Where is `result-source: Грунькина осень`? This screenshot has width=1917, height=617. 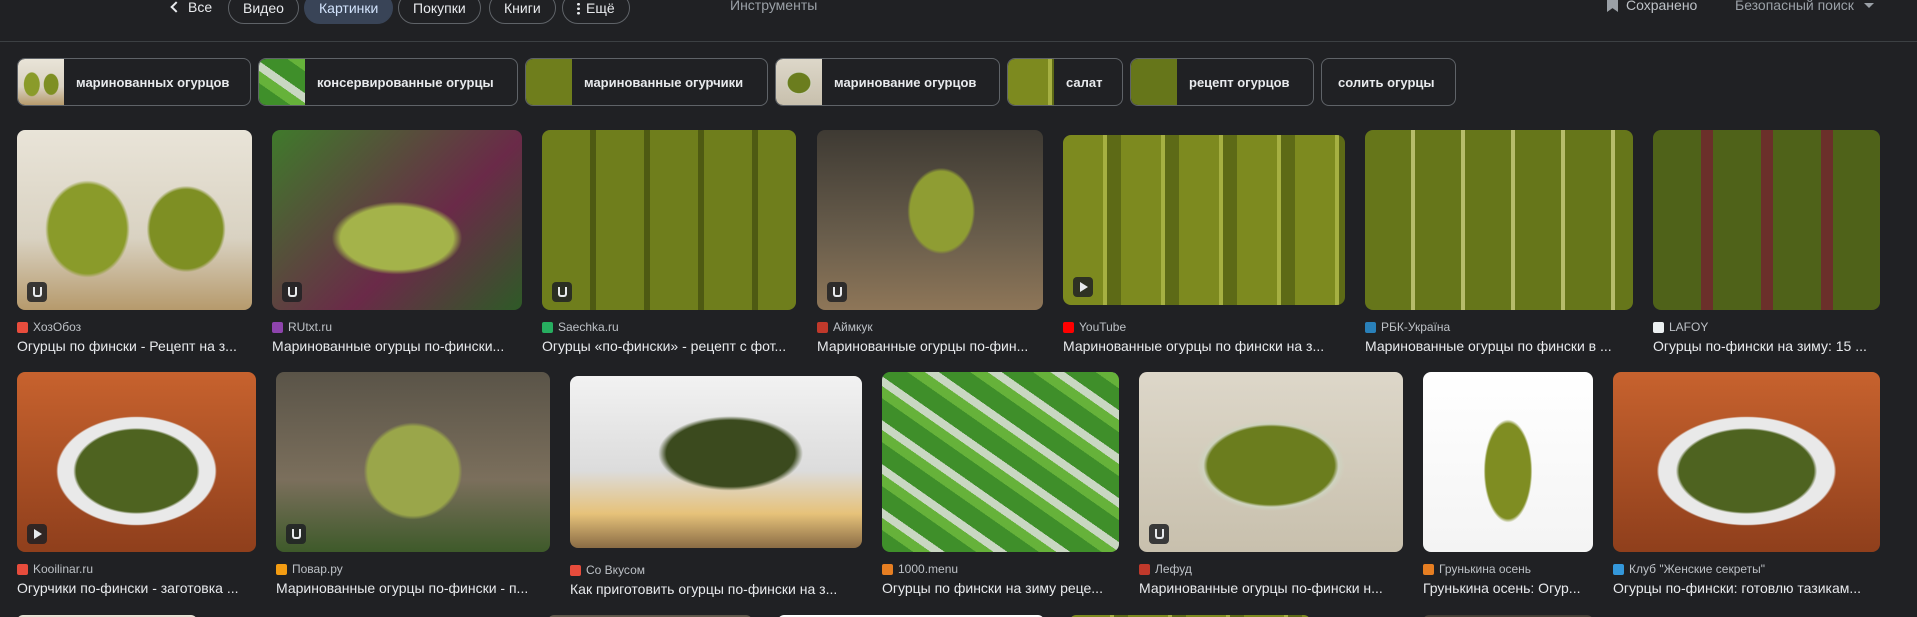
result-source: Грунькина осень is located at coordinates (1508, 569).